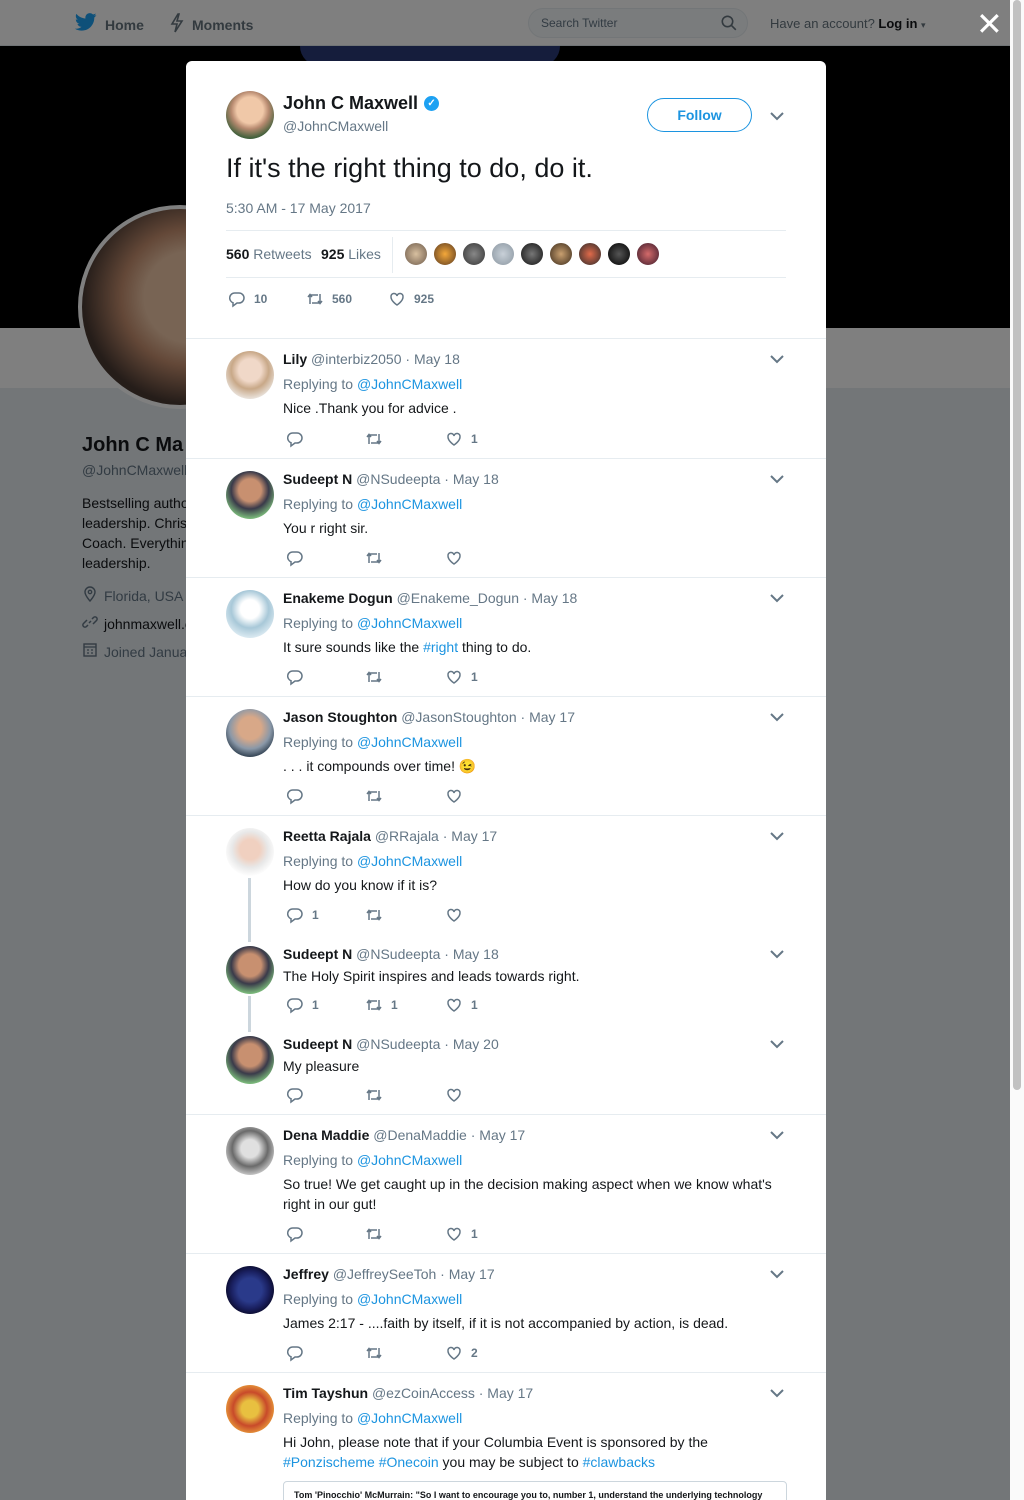 The image size is (1024, 1500). Describe the element at coordinates (488, 717) in the screenshot. I see `reply-meta: @JasonStoughton · May 17` at that location.